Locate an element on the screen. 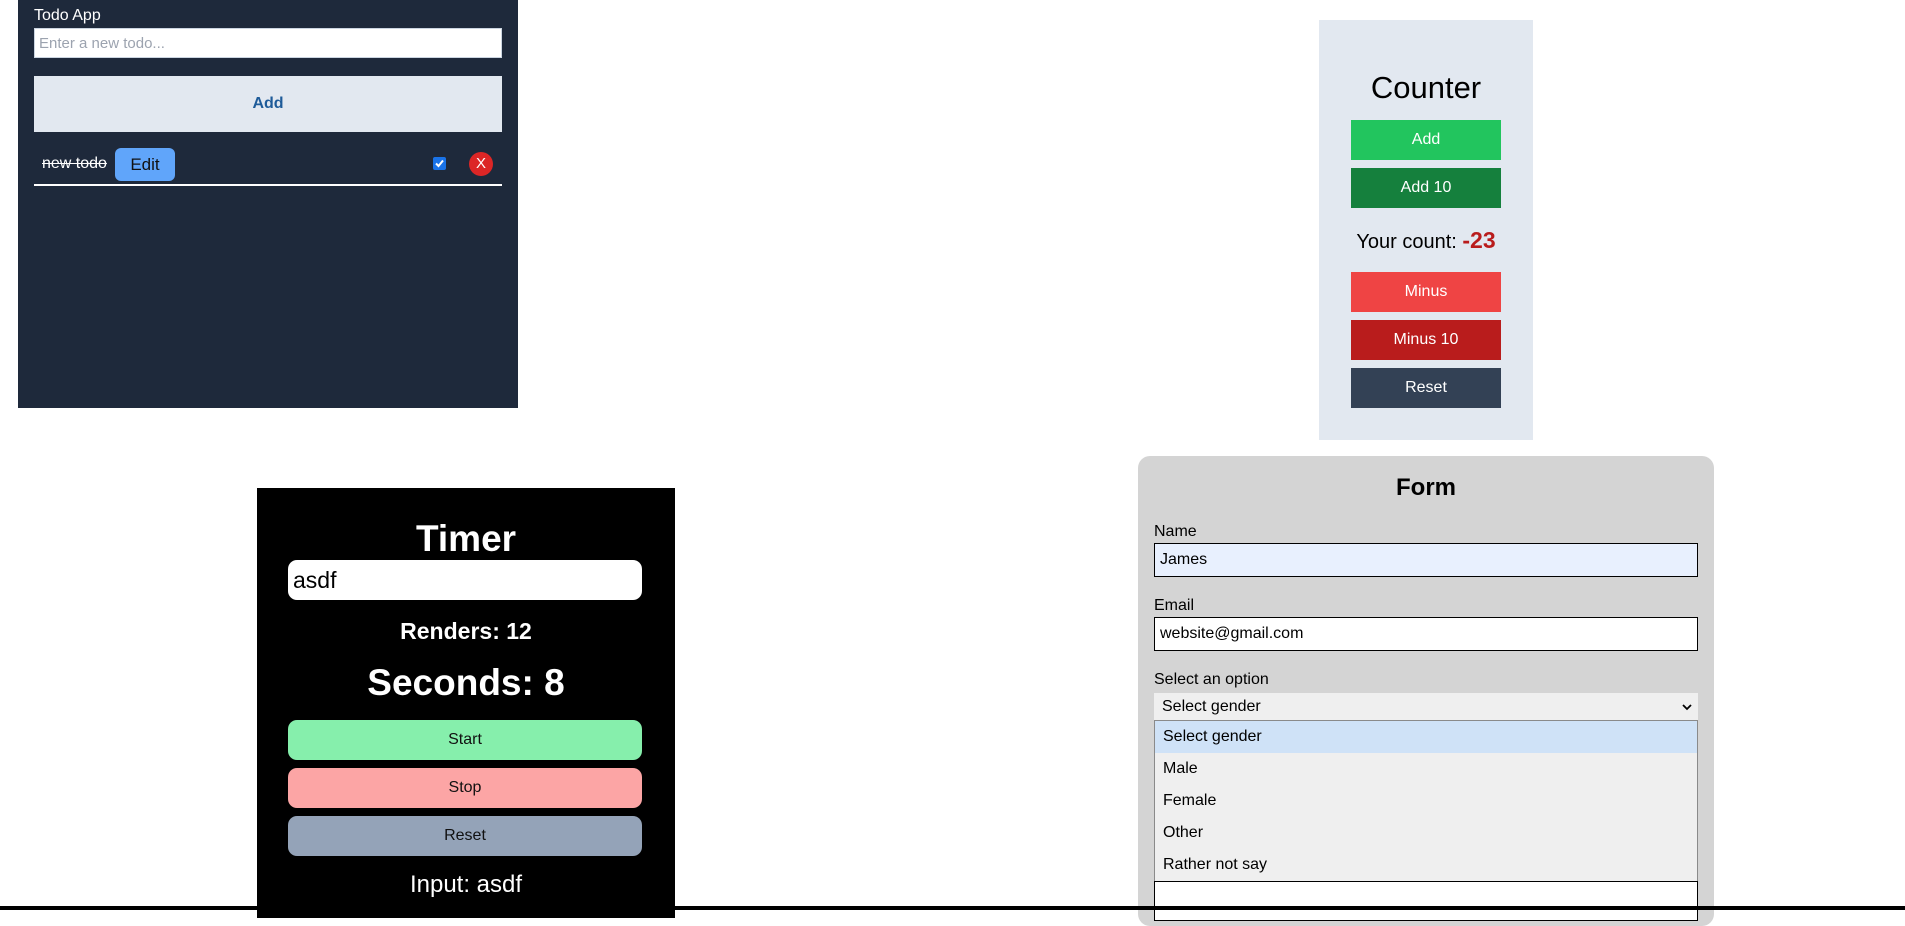 The image size is (1905, 926). option-female: Female is located at coordinates (1426, 801).